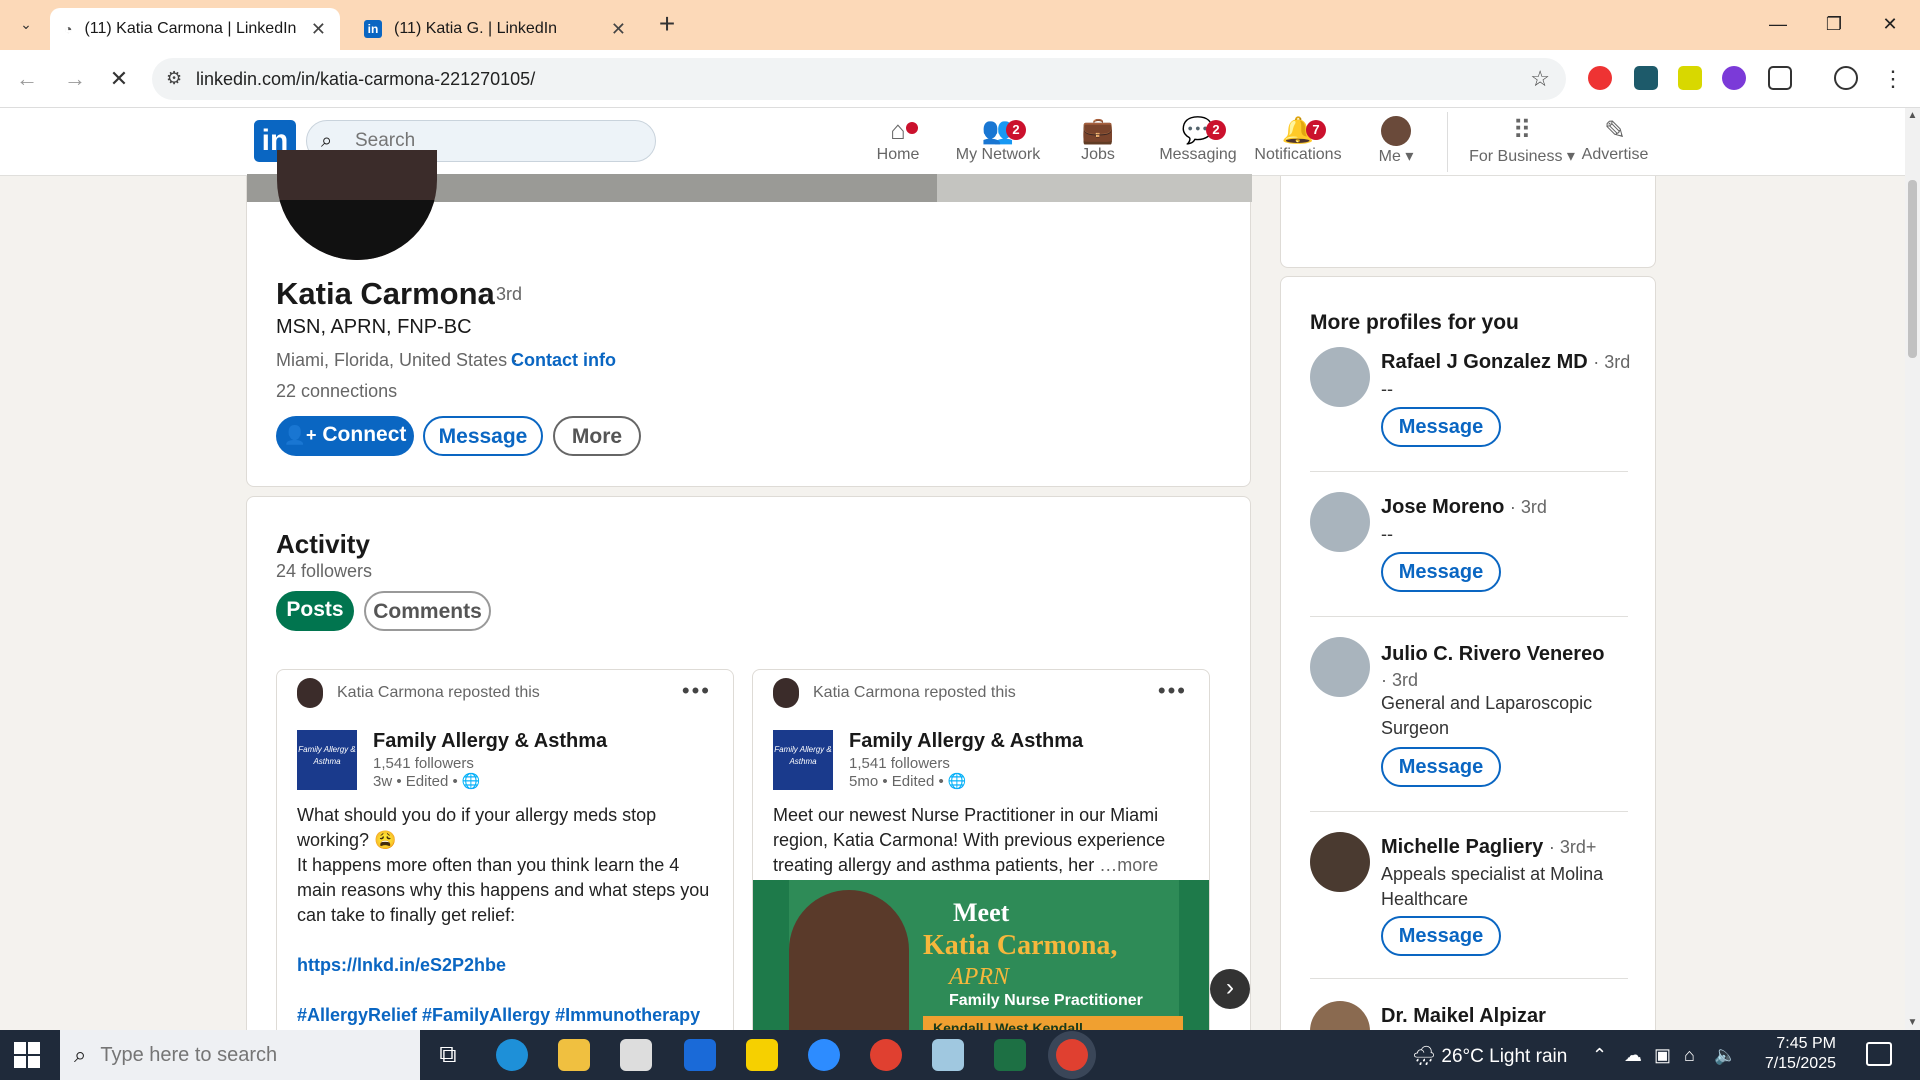 Image resolution: width=1920 pixels, height=1080 pixels. I want to click on tray-app-icon: ⌂, so click(1689, 1055).